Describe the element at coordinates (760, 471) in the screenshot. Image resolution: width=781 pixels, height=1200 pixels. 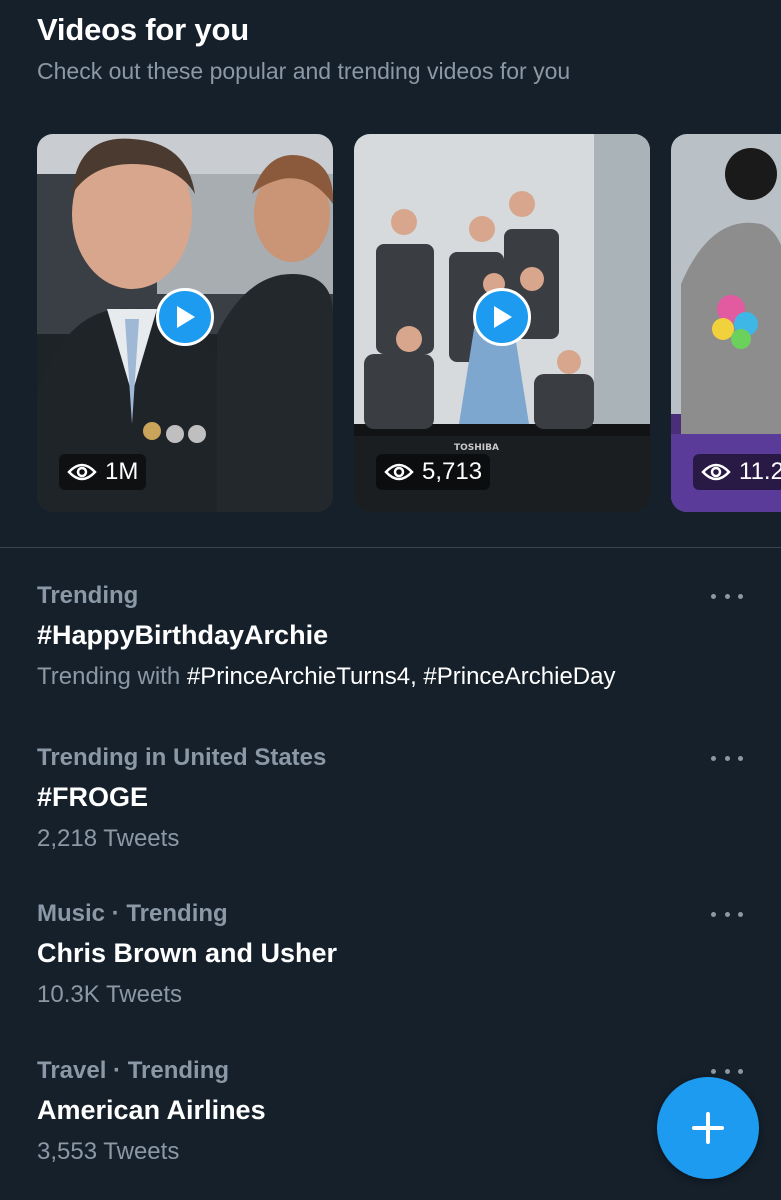
I see `view-count: 11.2` at that location.